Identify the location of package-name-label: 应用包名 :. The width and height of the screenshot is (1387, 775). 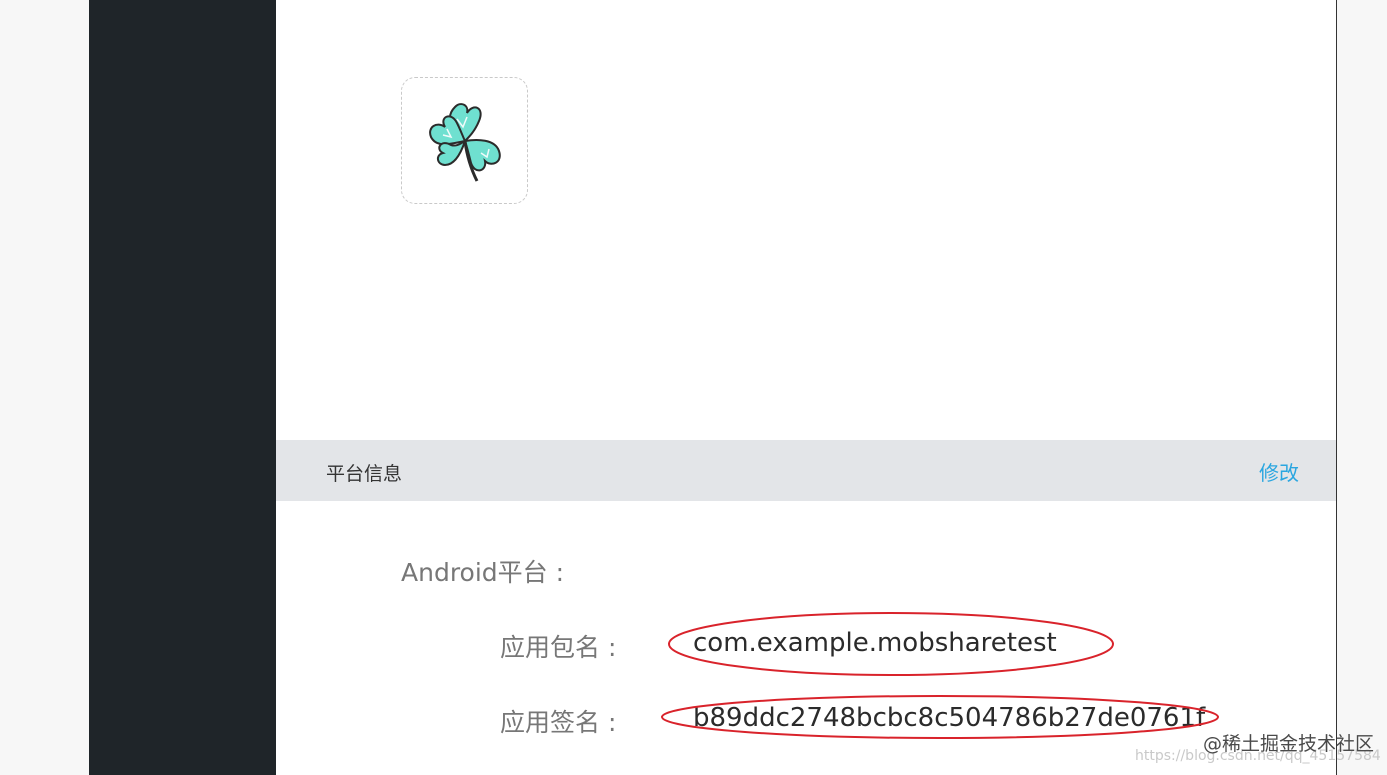
(558, 647).